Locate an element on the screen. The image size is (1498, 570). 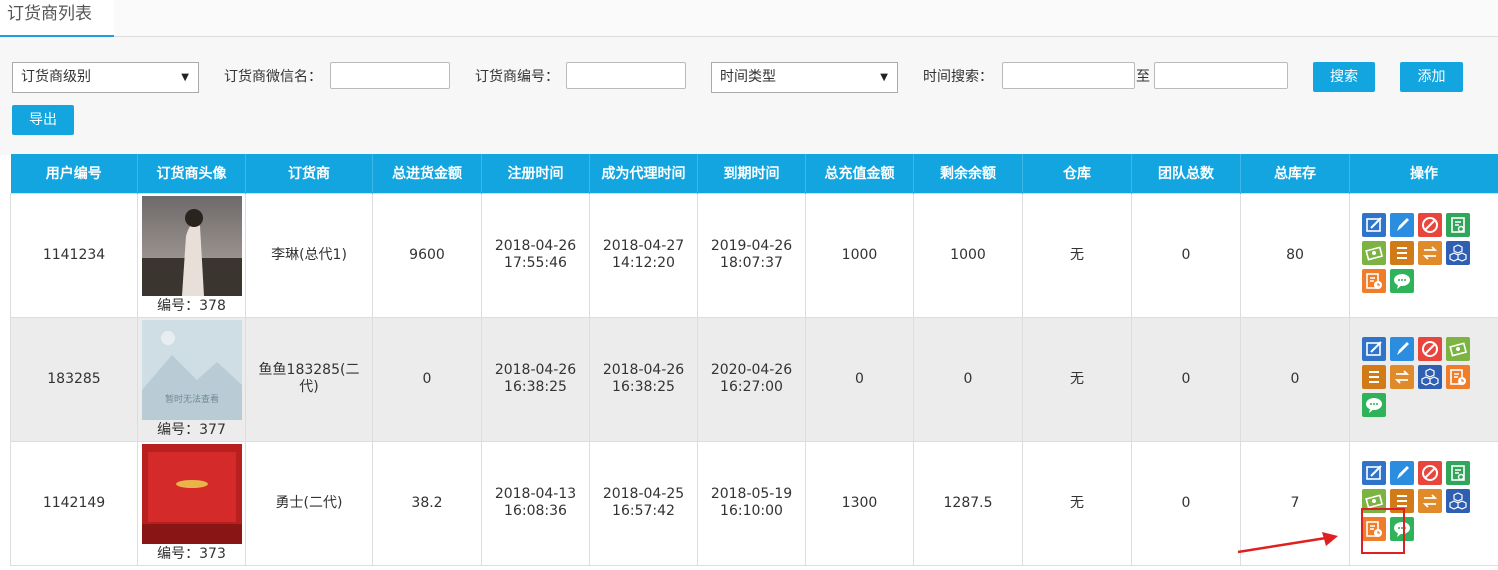
add-button: 添加 is located at coordinates (1431, 77).